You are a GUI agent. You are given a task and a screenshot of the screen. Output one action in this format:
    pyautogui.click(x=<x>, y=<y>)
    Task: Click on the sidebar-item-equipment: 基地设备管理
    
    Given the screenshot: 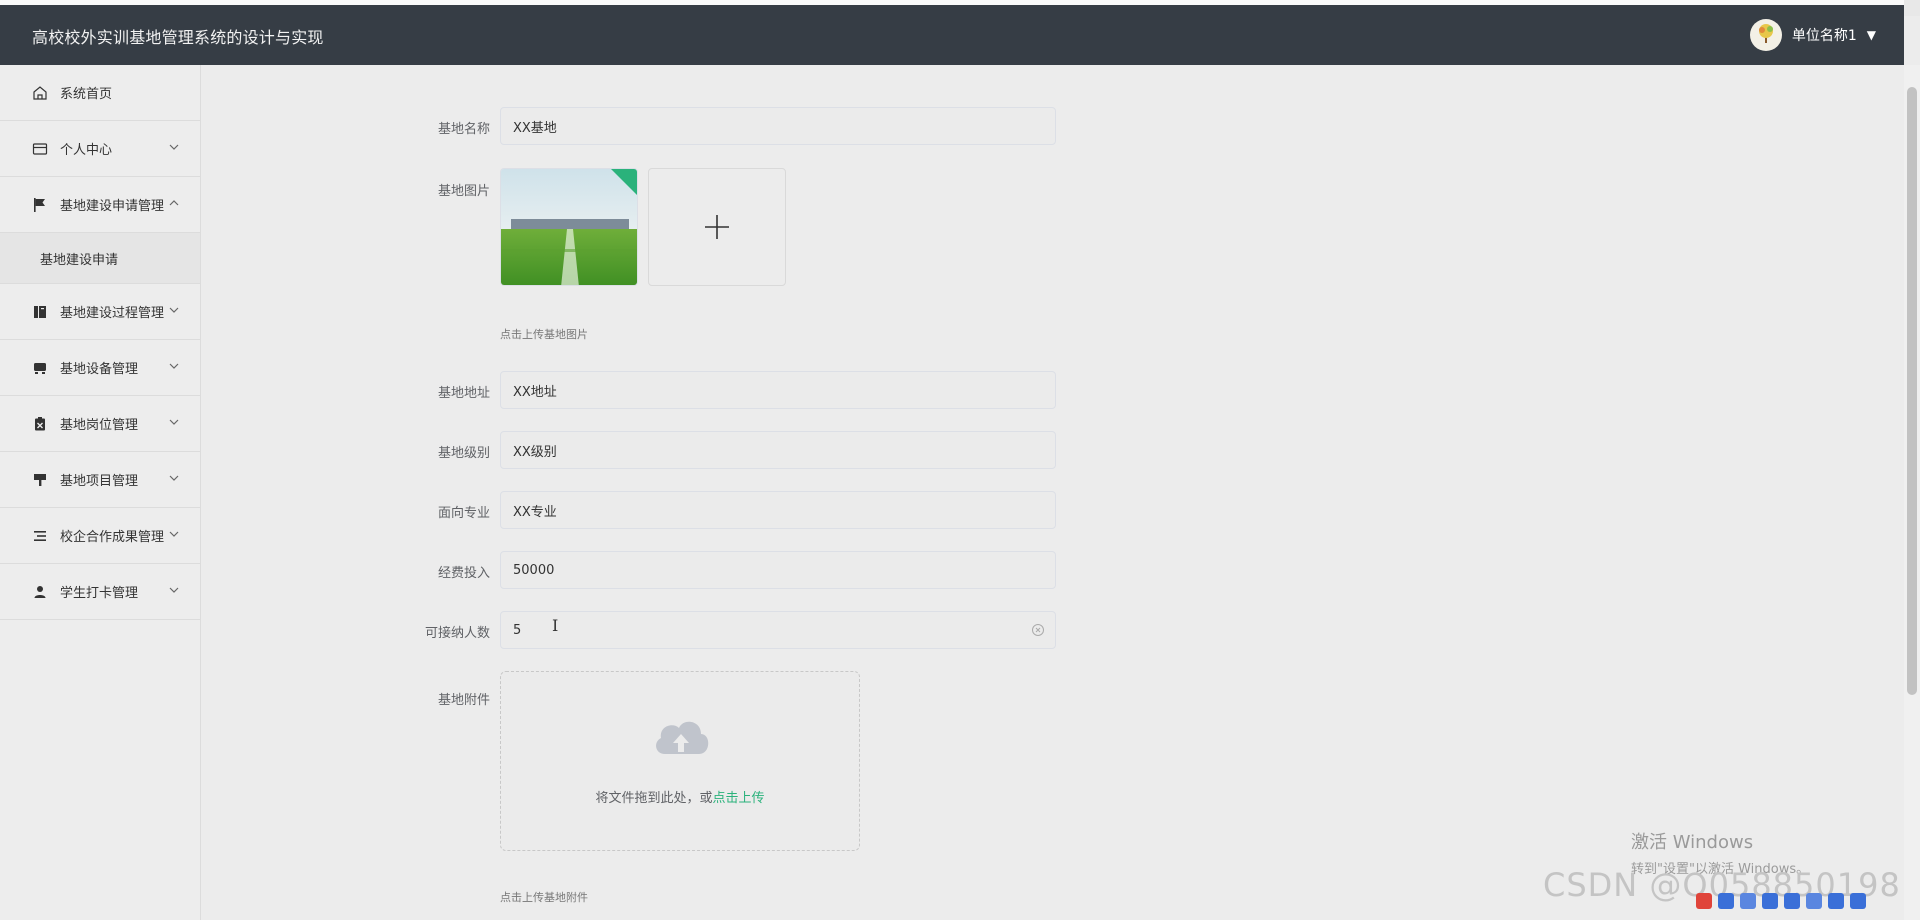 What is the action you would take?
    pyautogui.click(x=100, y=368)
    